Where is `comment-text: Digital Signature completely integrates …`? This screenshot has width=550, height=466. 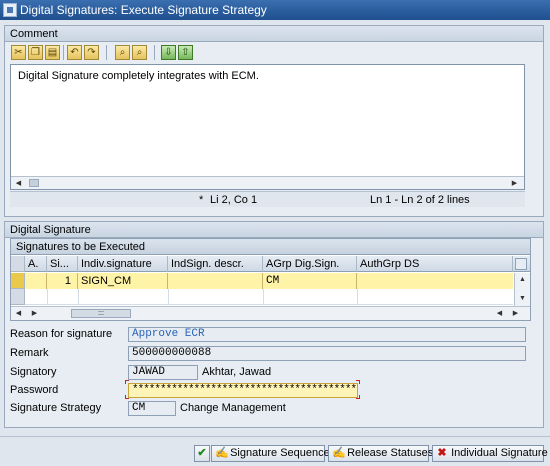 comment-text: Digital Signature completely integrates … is located at coordinates (138, 76).